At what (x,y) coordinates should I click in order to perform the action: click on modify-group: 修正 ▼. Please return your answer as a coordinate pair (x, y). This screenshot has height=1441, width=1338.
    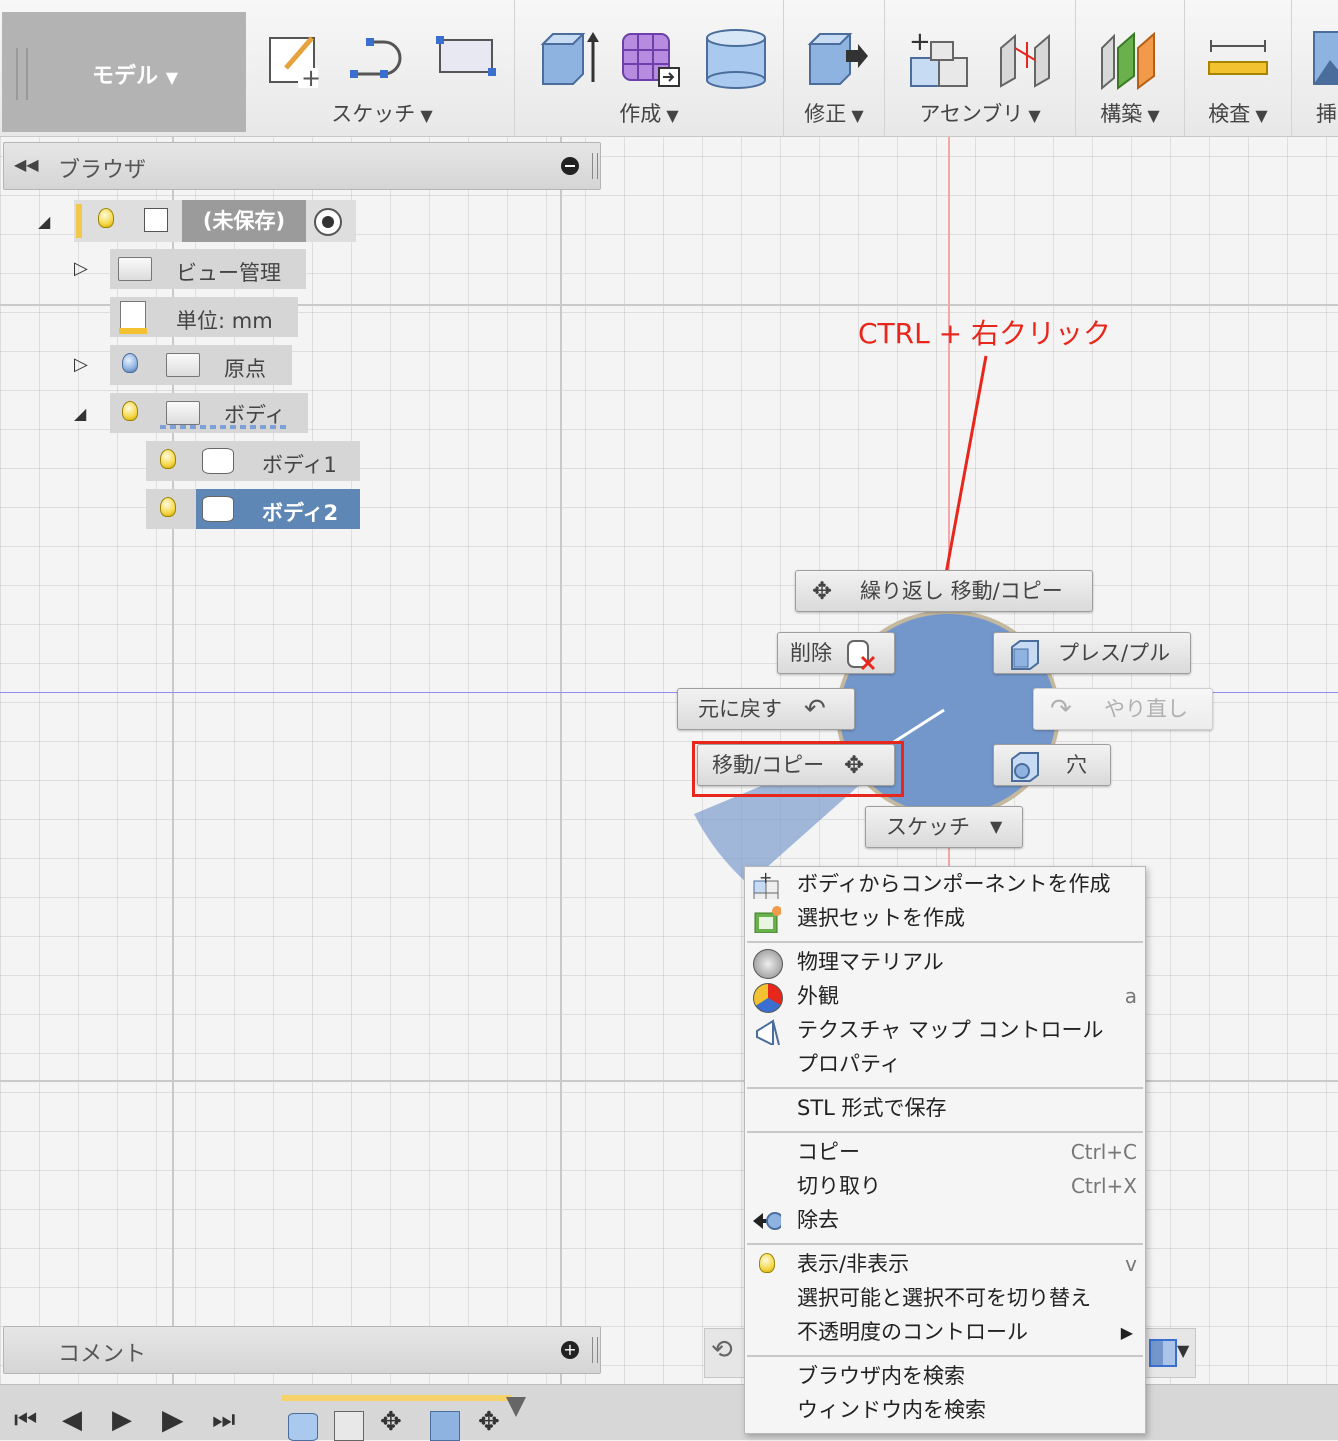
    Looking at the image, I should click on (834, 68).